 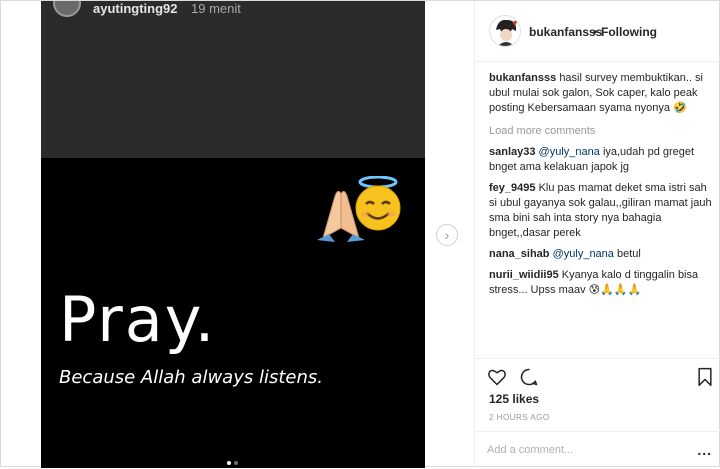 I want to click on post-timestamp: 2 HOURS AGO, so click(x=519, y=417).